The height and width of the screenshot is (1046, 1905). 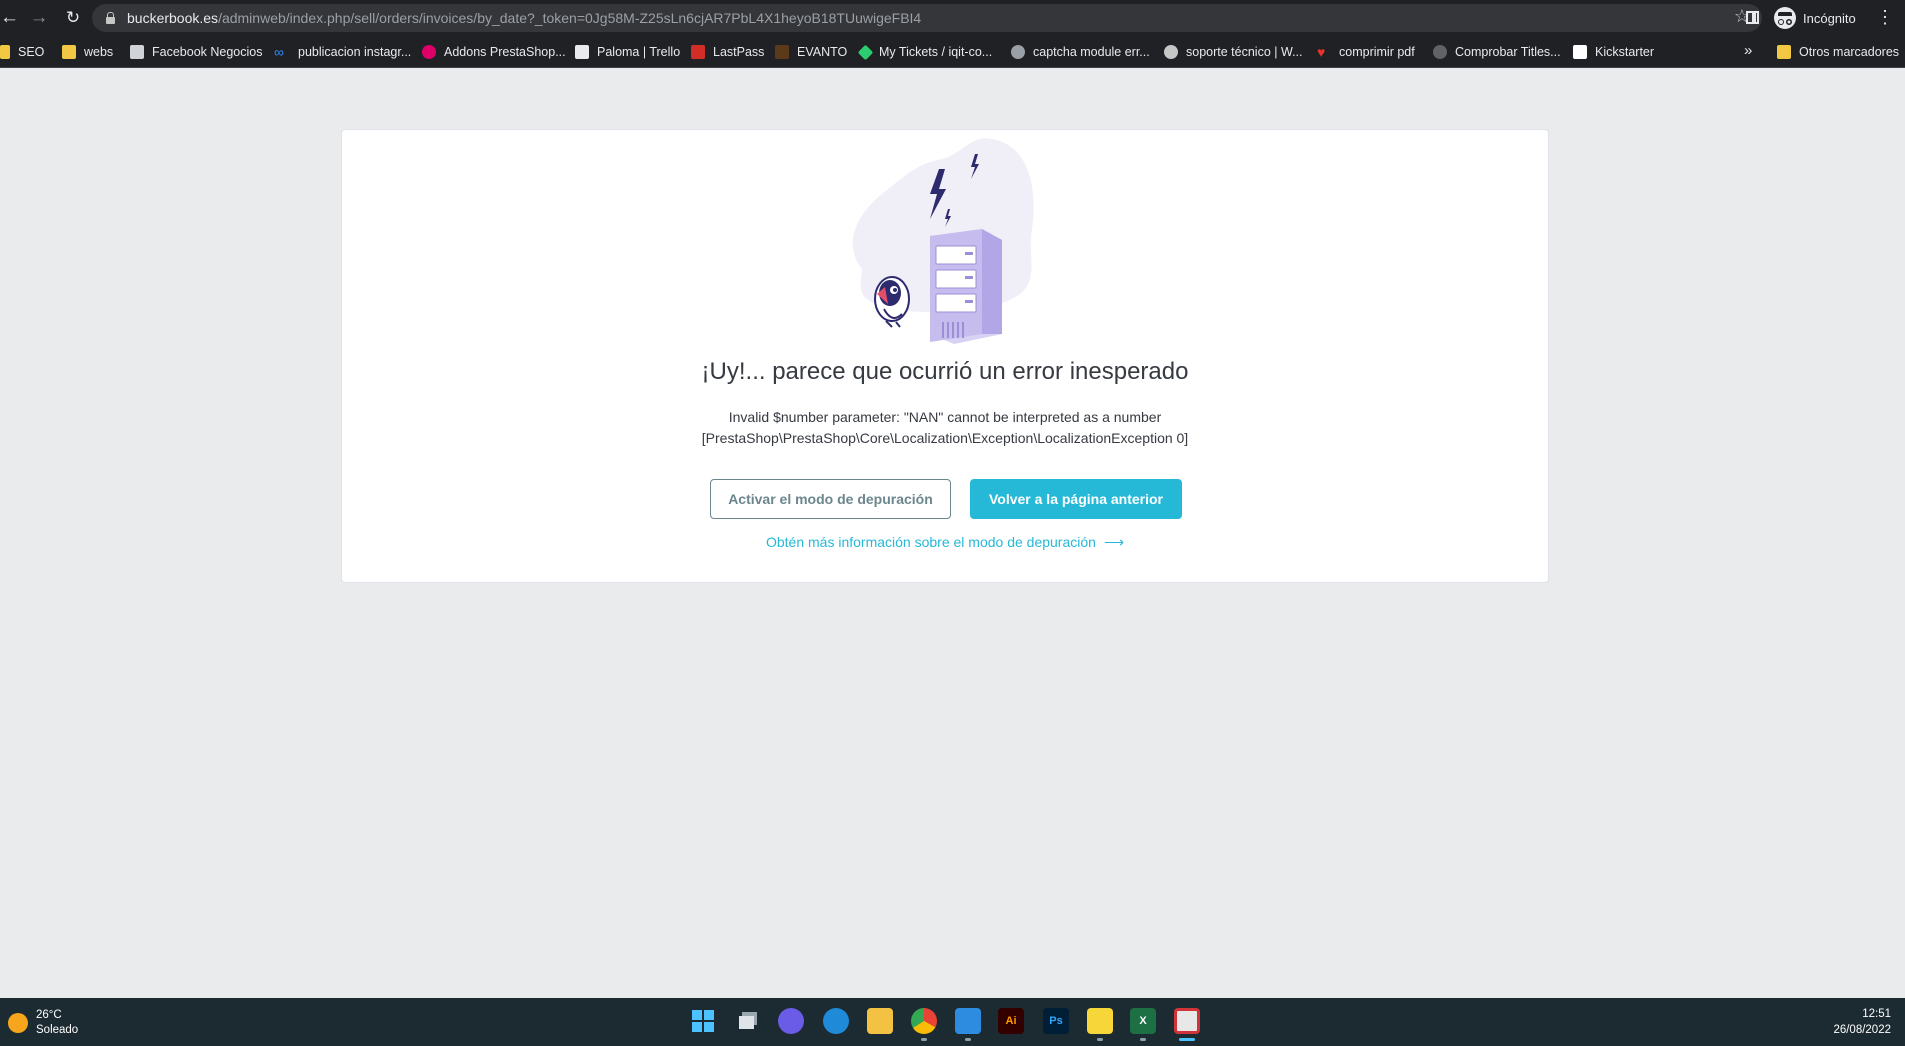 I want to click on globe-icon, so click(x=1440, y=52).